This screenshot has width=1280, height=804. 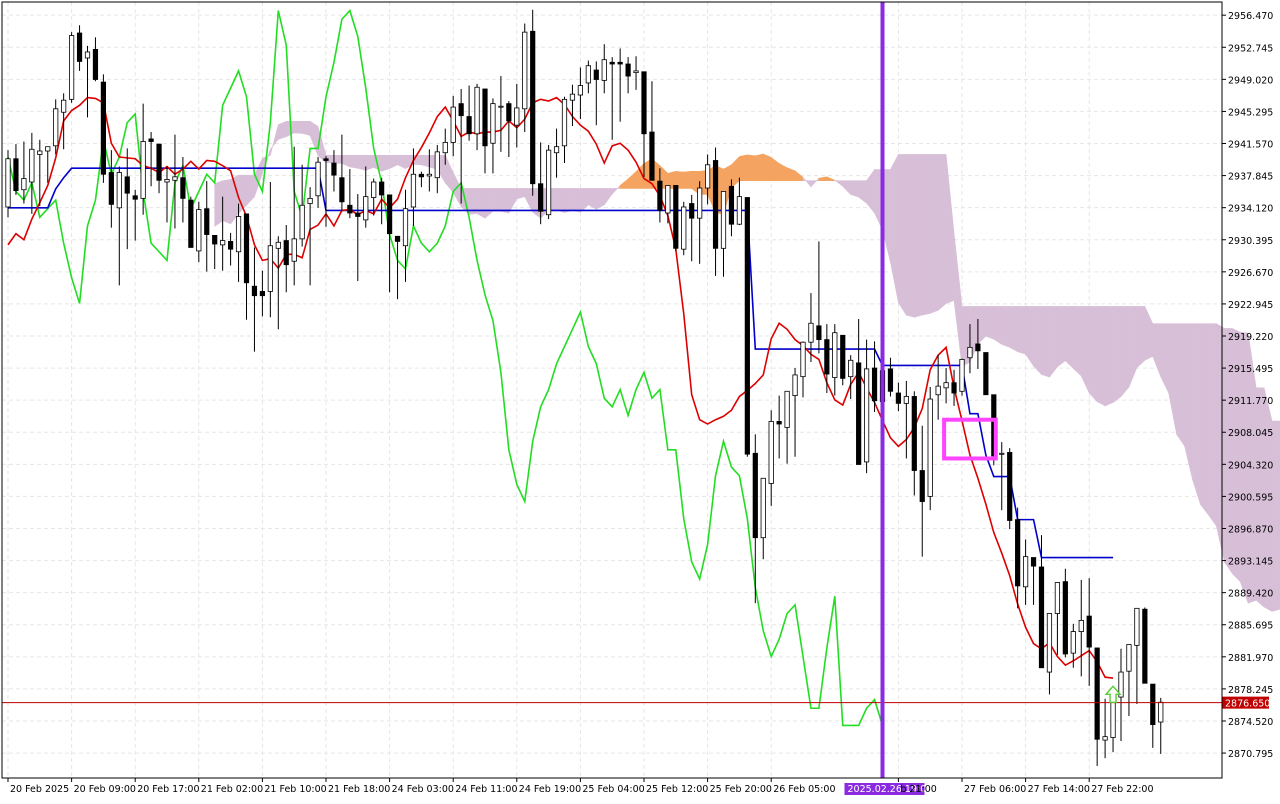 What do you see at coordinates (486, 789) in the screenshot?
I see `time-tick-label: 24 Feb 11:00` at bounding box center [486, 789].